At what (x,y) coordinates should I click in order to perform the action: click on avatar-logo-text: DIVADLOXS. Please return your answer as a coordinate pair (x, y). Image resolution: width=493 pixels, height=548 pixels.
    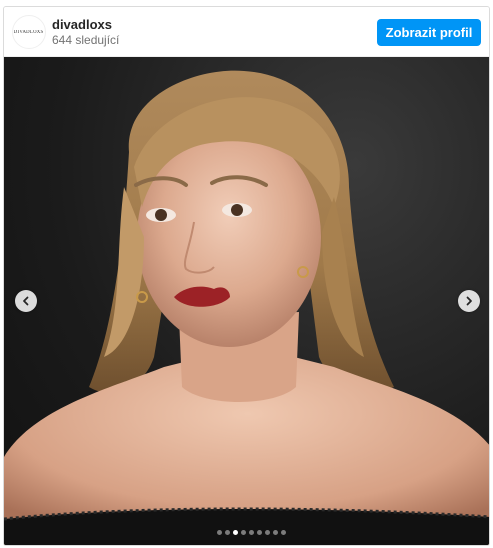
    Looking at the image, I should click on (29, 32).